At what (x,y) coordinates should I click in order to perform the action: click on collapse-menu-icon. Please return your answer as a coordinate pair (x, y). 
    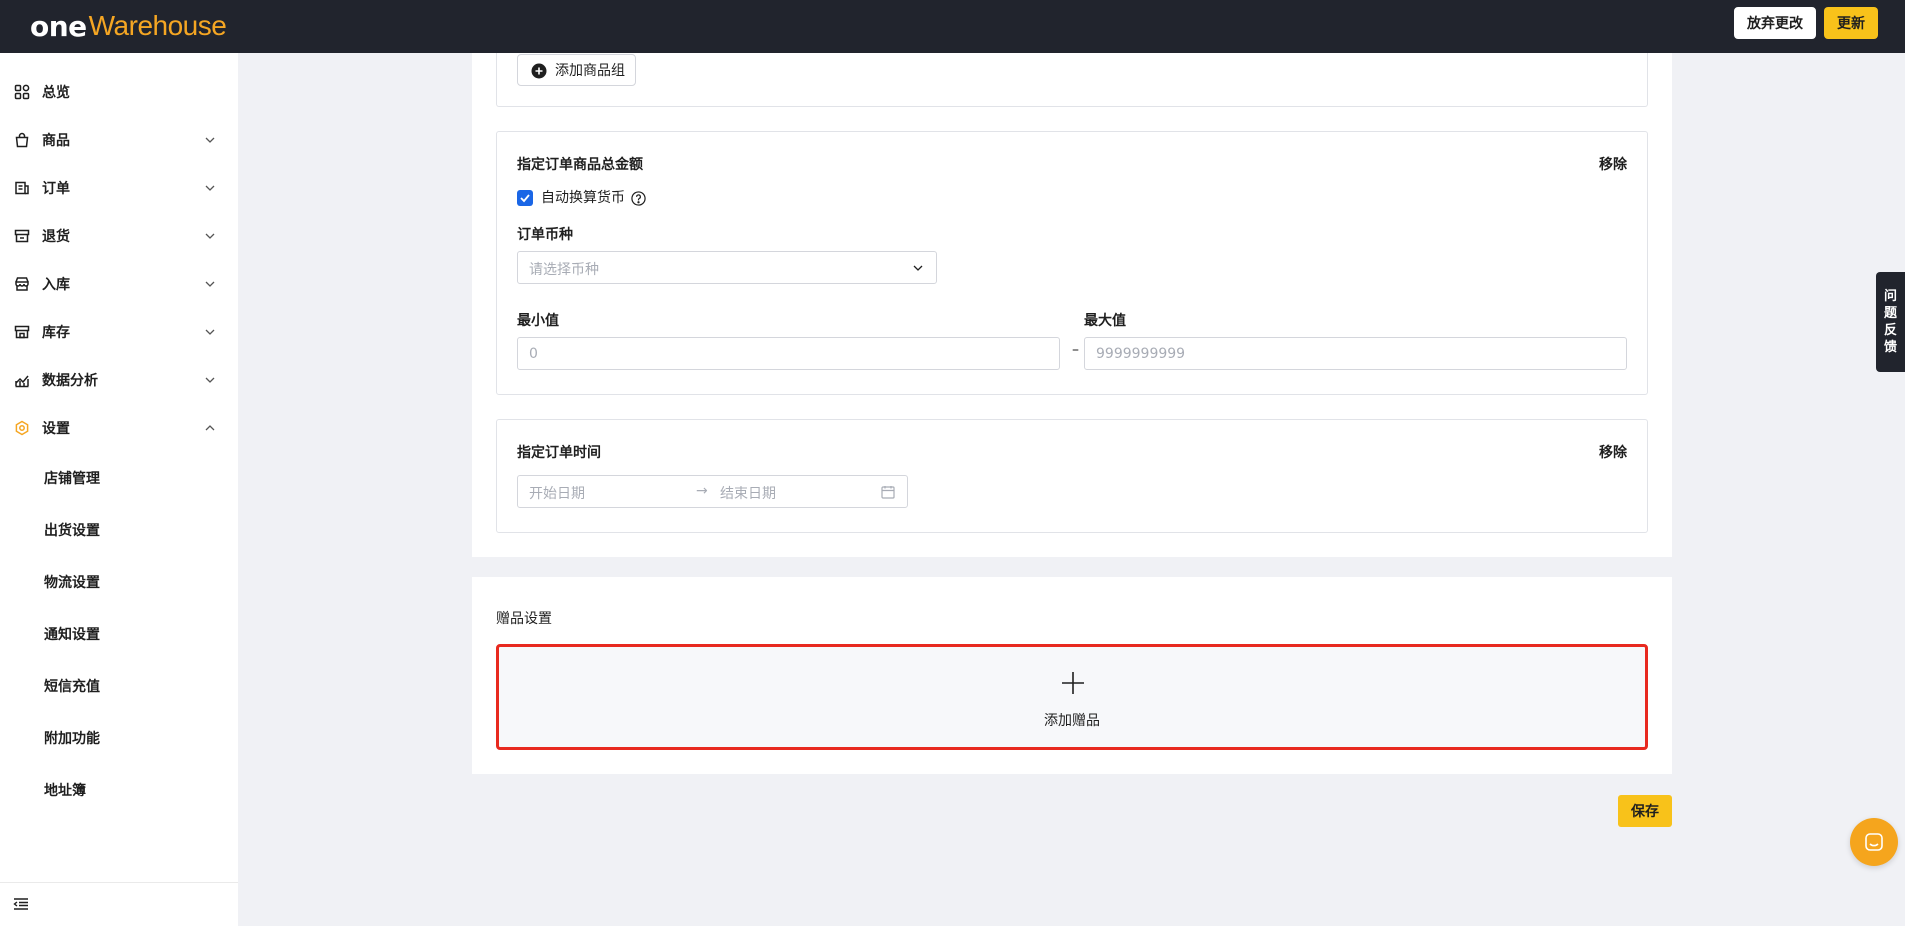
    Looking at the image, I should click on (21, 904).